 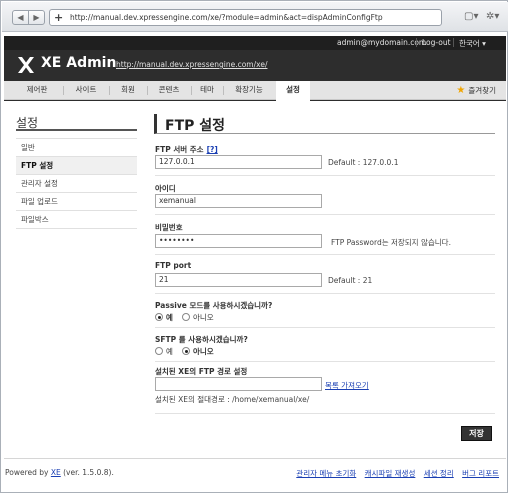 I want to click on passive-yes-radio: 예, so click(x=164, y=317).